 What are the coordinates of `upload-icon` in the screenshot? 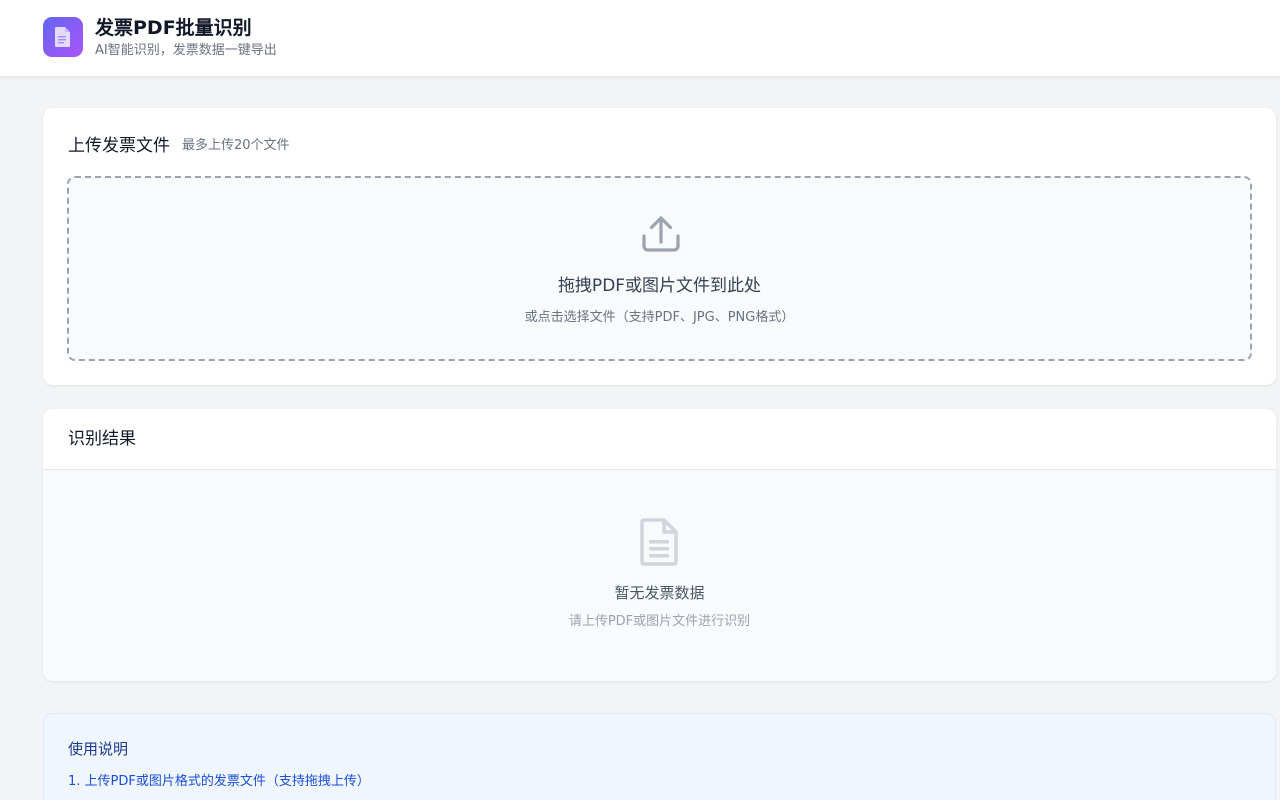 It's located at (661, 234).